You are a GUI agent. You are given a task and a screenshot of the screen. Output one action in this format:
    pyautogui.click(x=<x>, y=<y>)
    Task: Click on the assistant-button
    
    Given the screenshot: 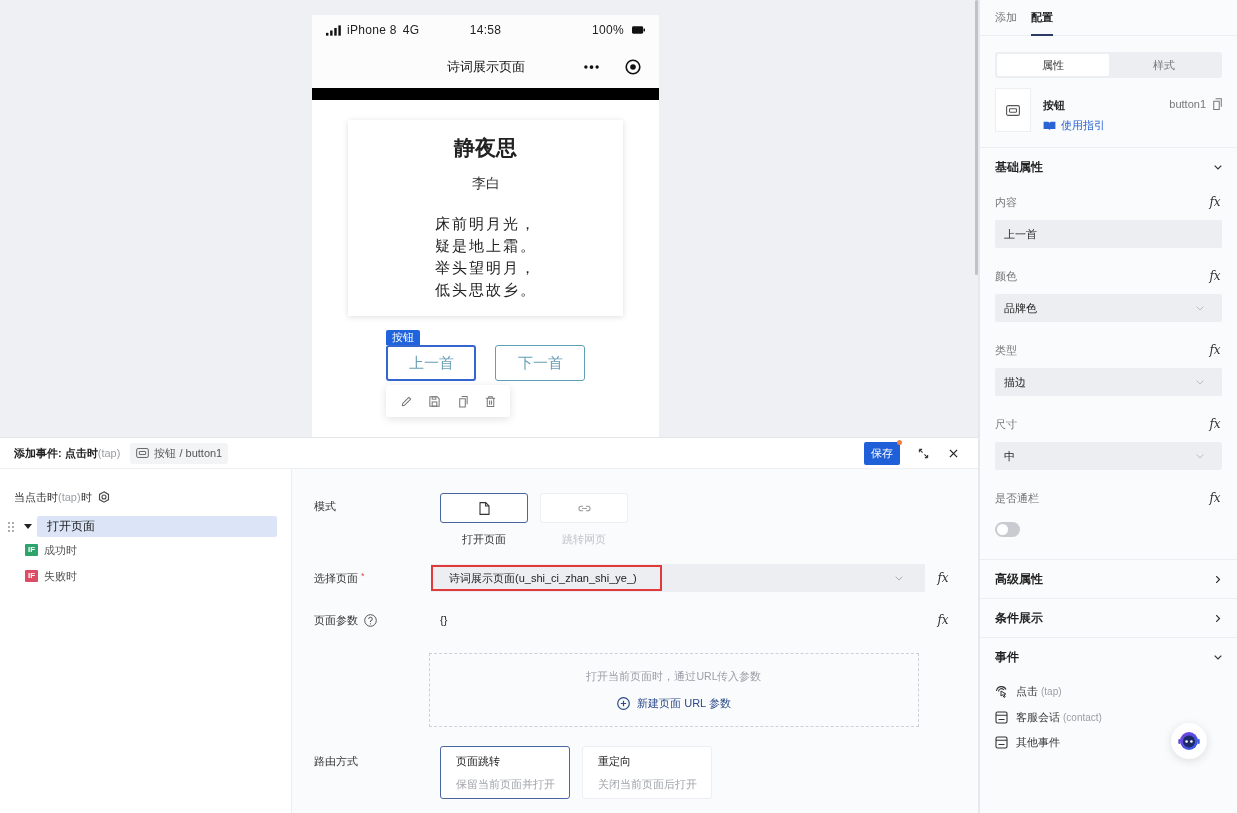 What is the action you would take?
    pyautogui.click(x=1189, y=741)
    